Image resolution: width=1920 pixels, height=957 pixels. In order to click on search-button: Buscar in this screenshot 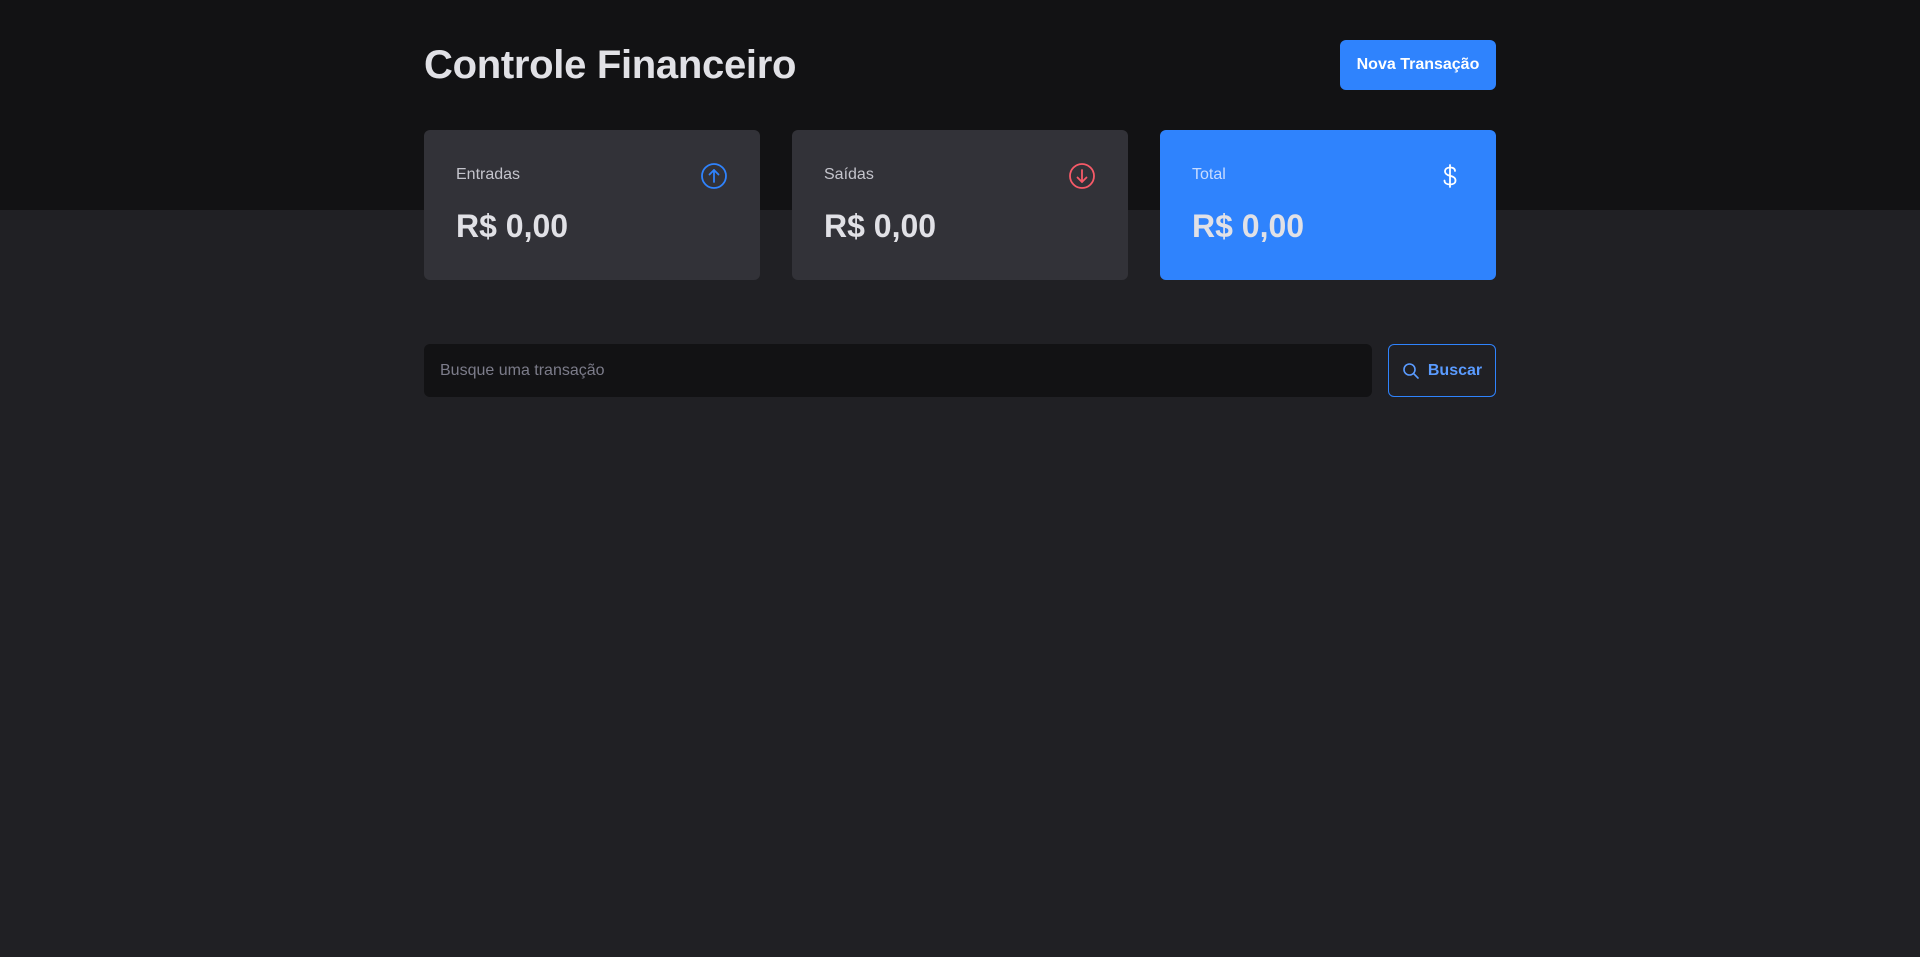, I will do `click(1442, 370)`.